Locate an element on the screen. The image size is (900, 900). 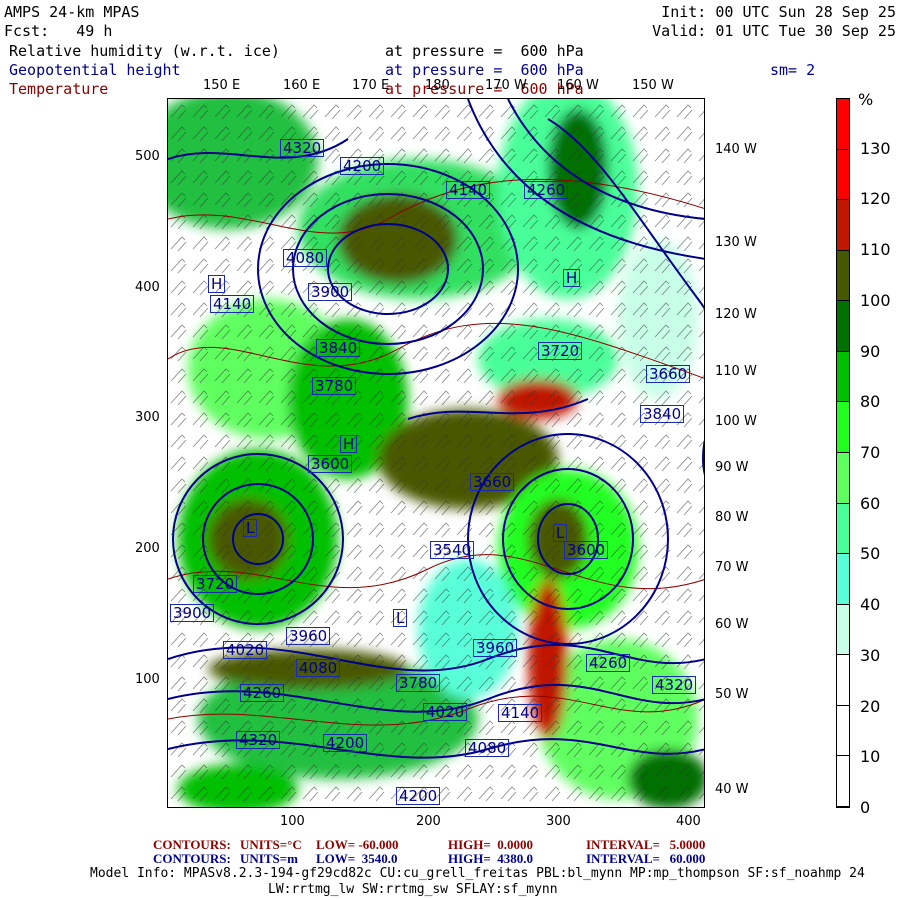
grid-x-label: 200 is located at coordinates (428, 821).